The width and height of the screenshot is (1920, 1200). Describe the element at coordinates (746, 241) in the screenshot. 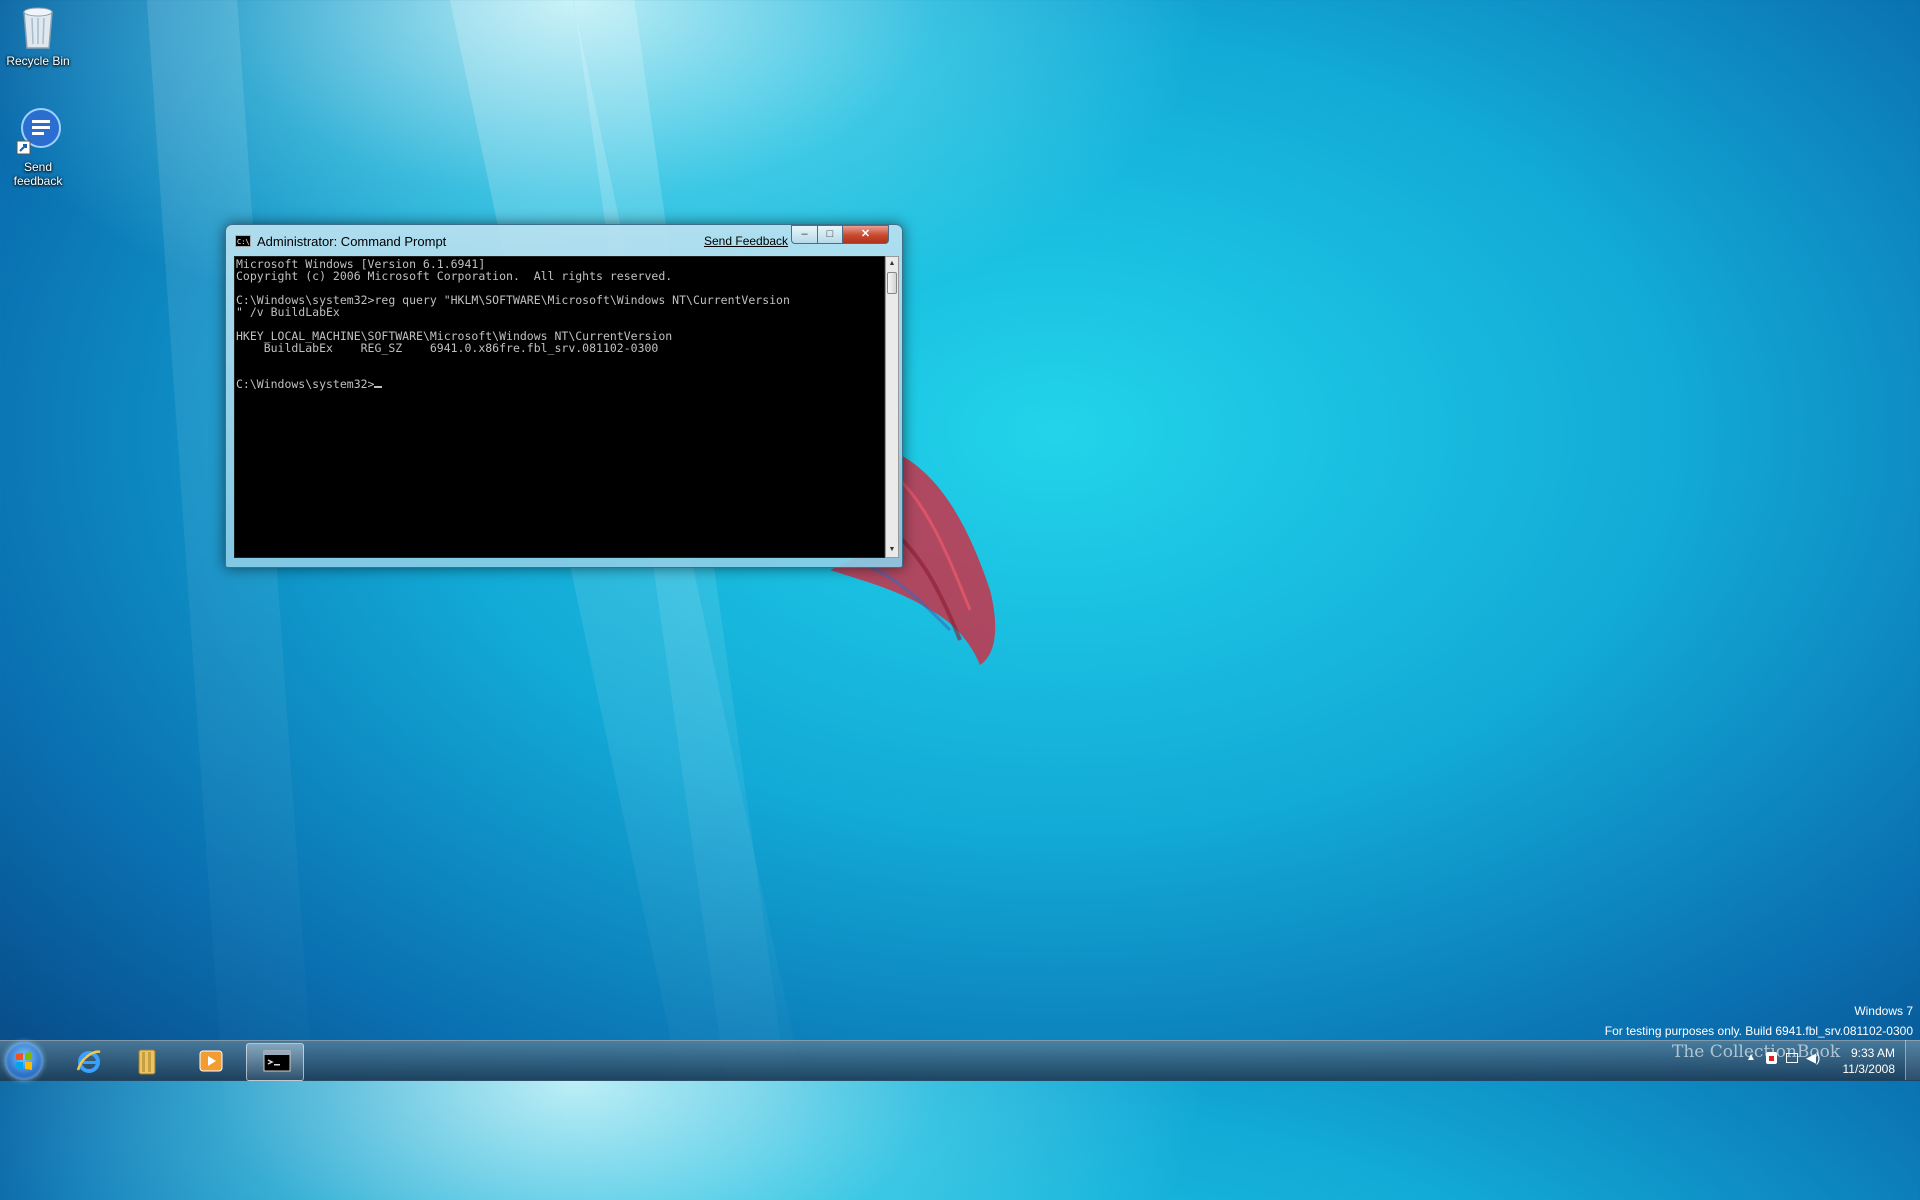

I see `send-feedback-link: Send Feedback` at that location.